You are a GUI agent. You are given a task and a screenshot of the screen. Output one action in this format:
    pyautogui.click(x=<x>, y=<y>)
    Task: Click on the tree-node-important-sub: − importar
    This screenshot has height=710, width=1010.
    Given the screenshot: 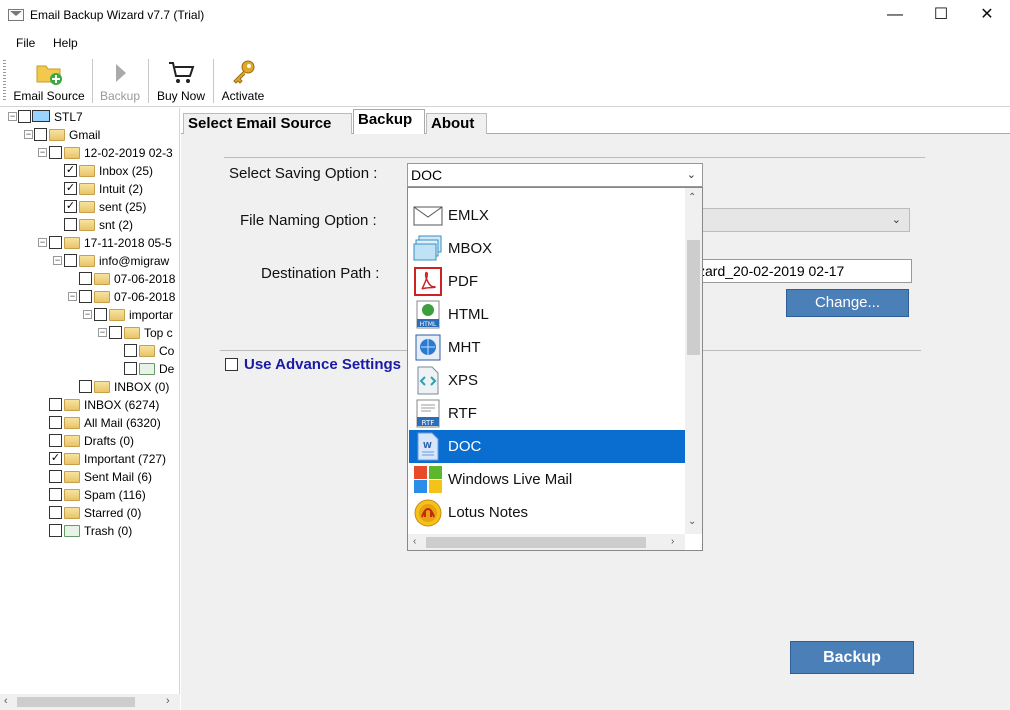 What is the action you would take?
    pyautogui.click(x=89, y=315)
    